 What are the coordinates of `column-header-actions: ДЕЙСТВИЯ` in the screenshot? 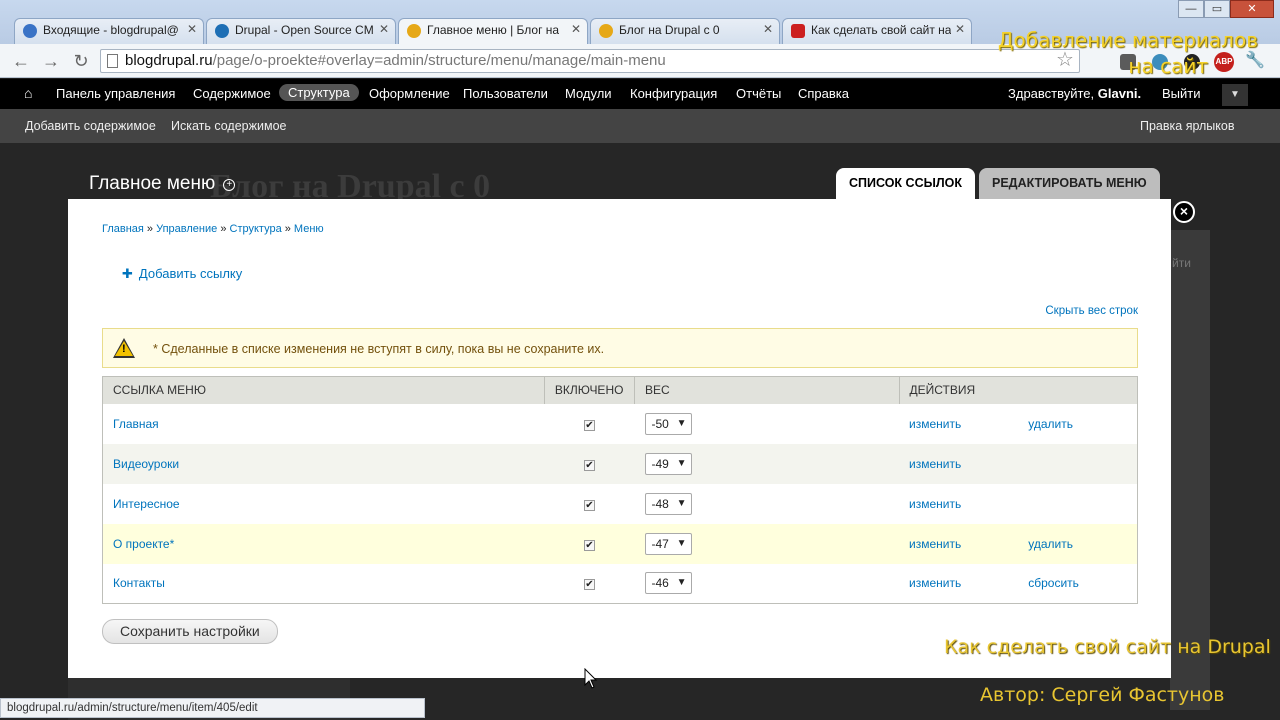 It's located at (1018, 390).